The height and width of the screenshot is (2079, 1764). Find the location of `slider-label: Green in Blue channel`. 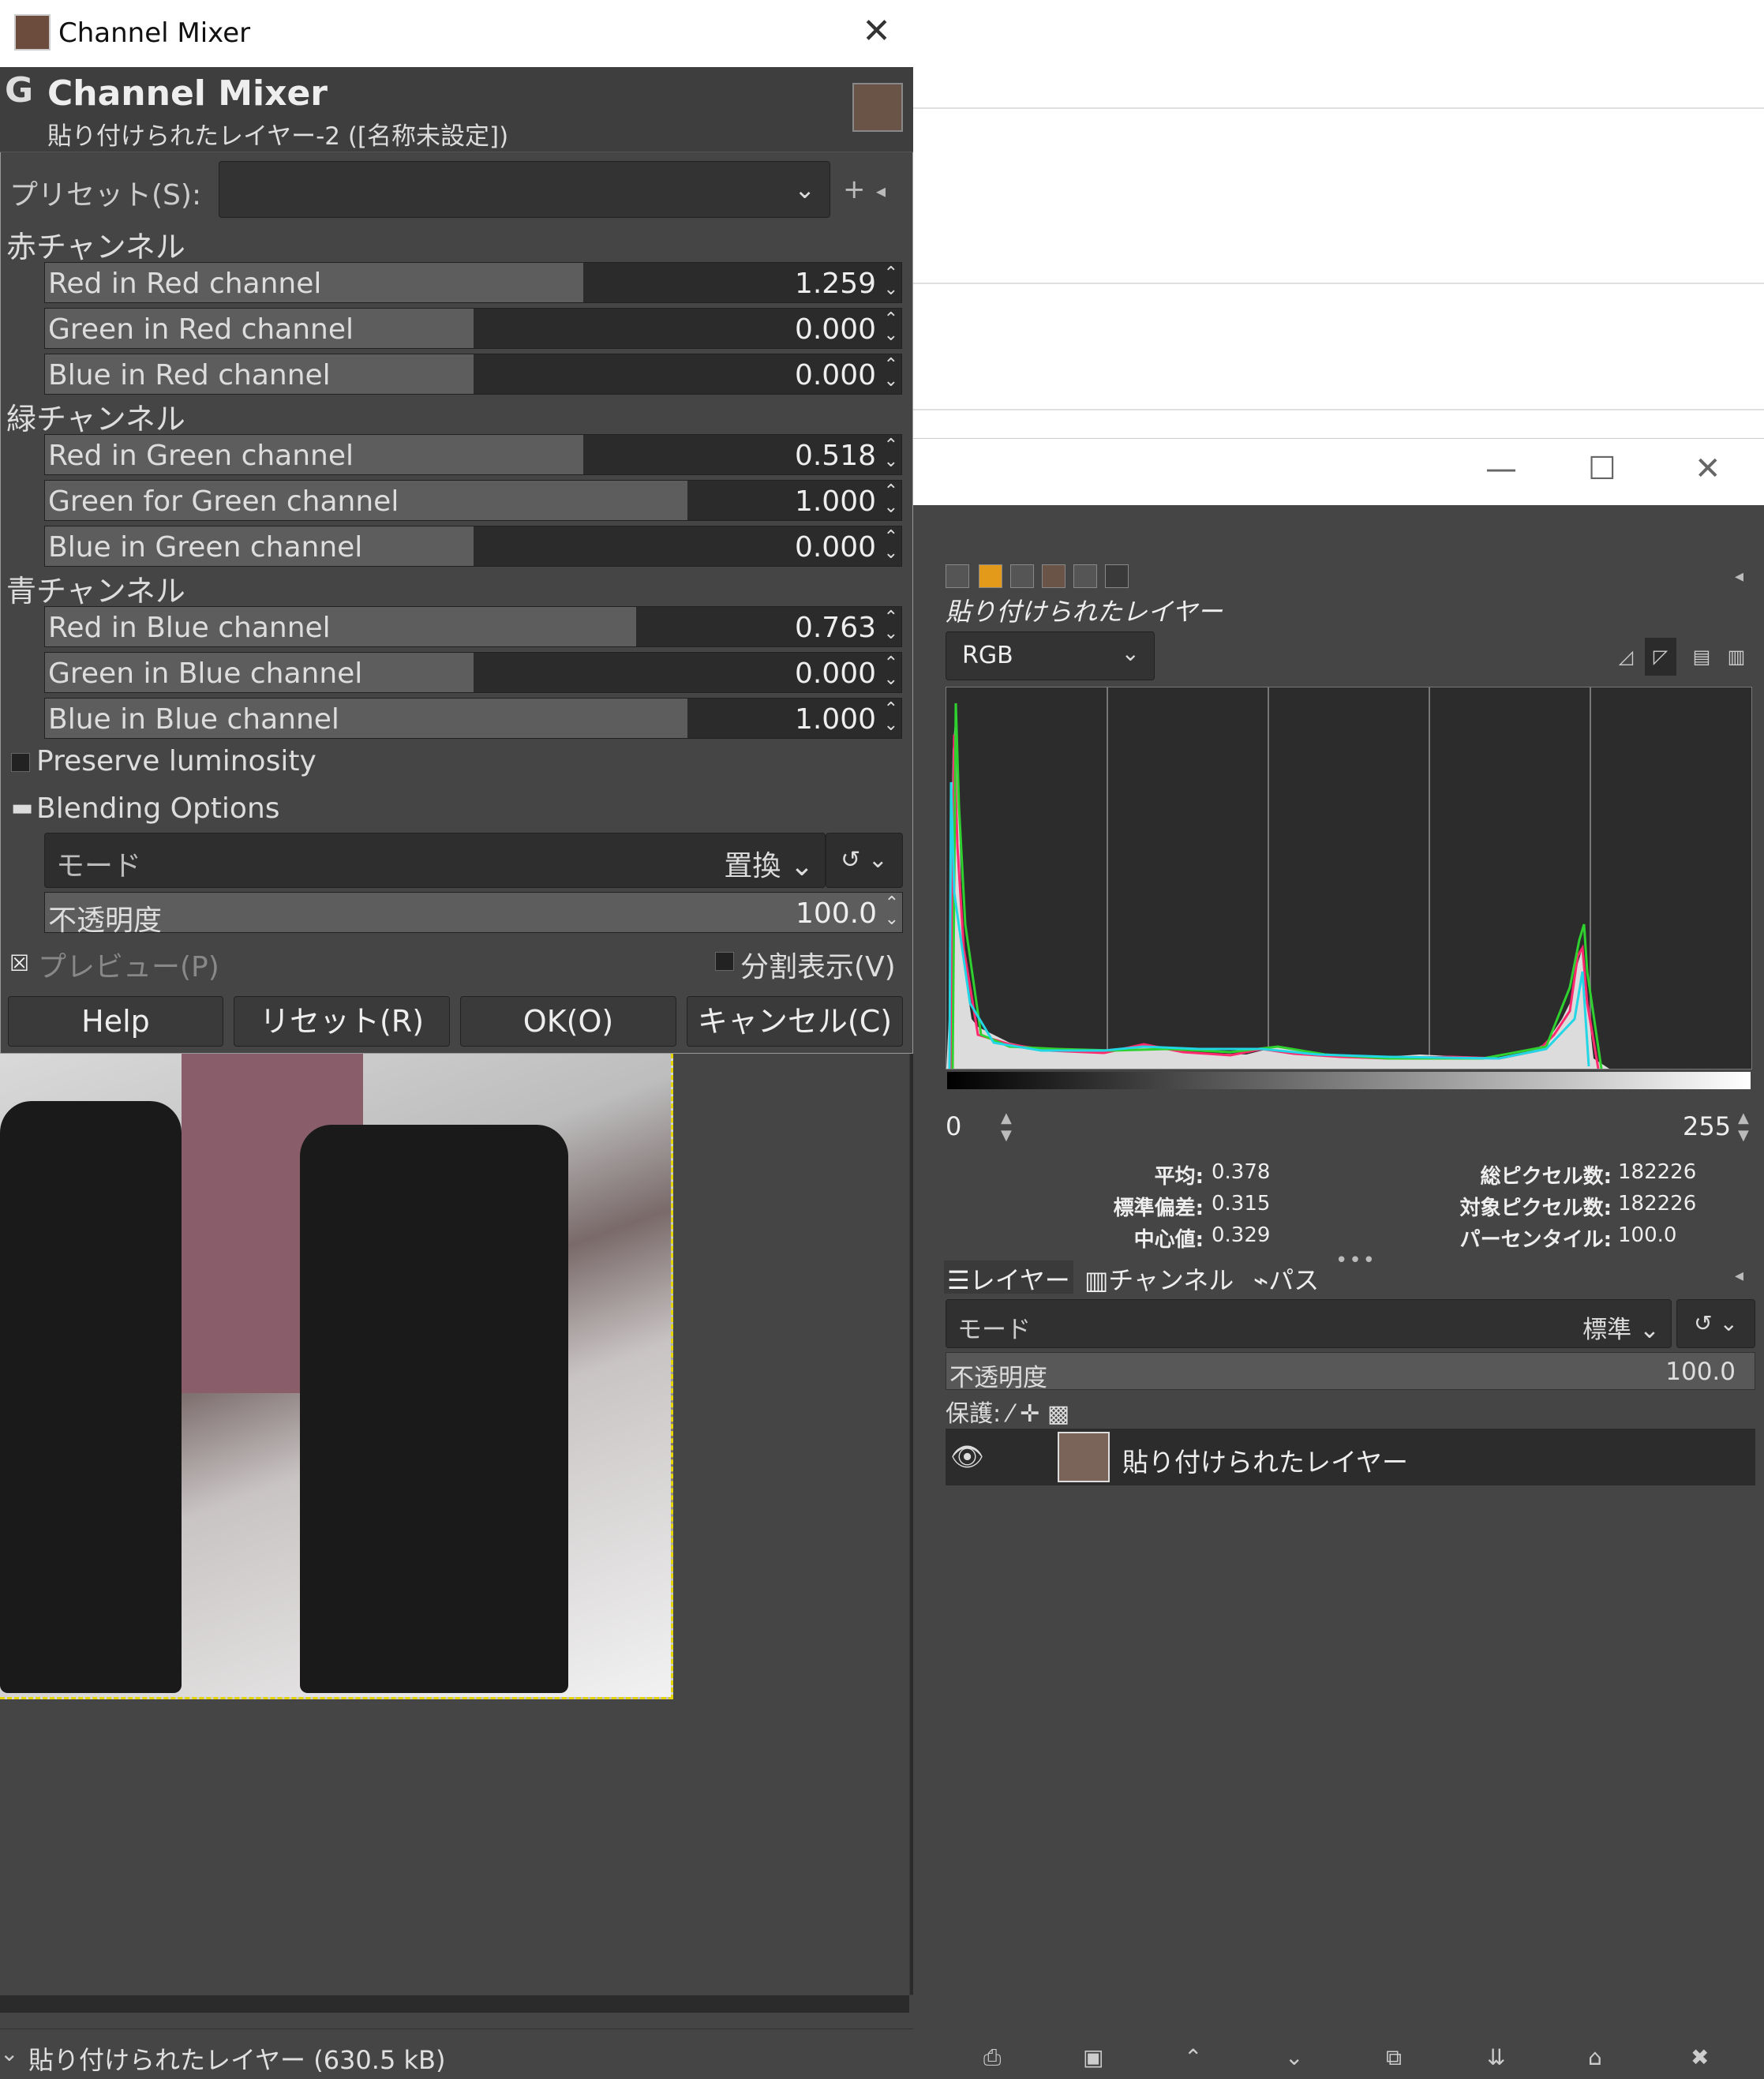

slider-label: Green in Blue channel is located at coordinates (205, 674).